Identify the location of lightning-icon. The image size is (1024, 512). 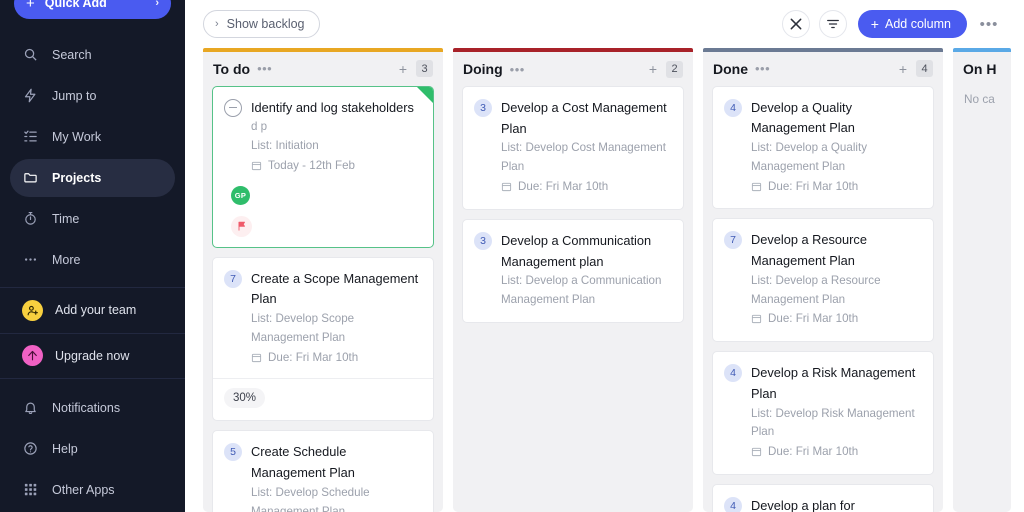
(30, 96).